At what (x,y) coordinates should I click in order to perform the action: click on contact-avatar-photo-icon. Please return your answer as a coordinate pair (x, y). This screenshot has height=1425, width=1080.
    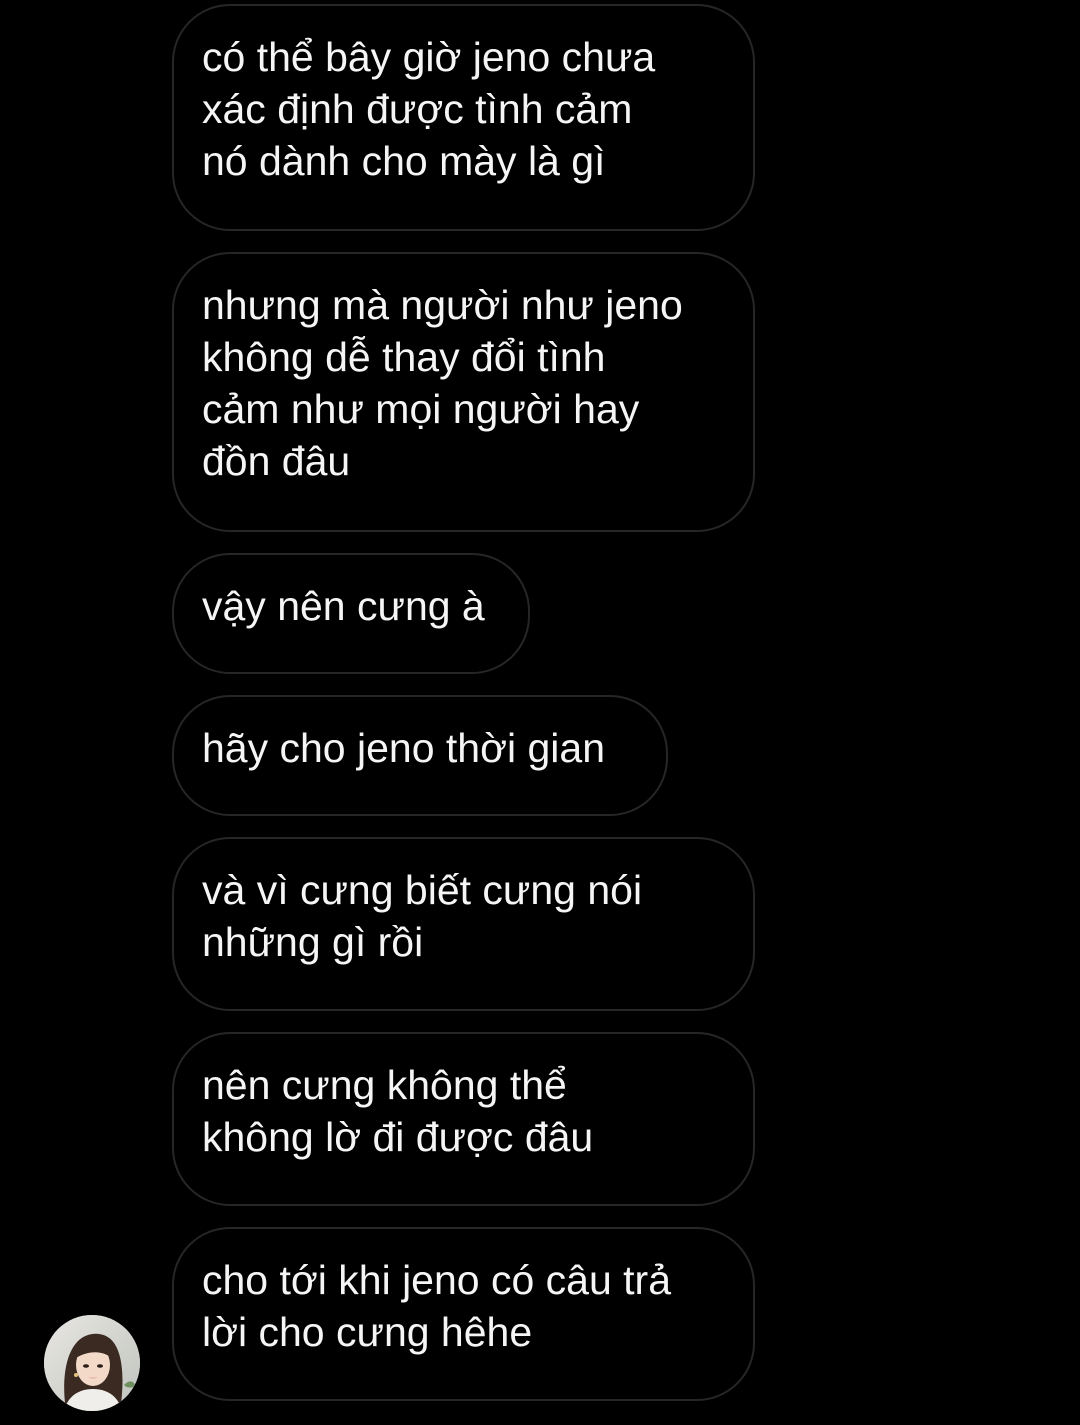
    Looking at the image, I should click on (92, 1363).